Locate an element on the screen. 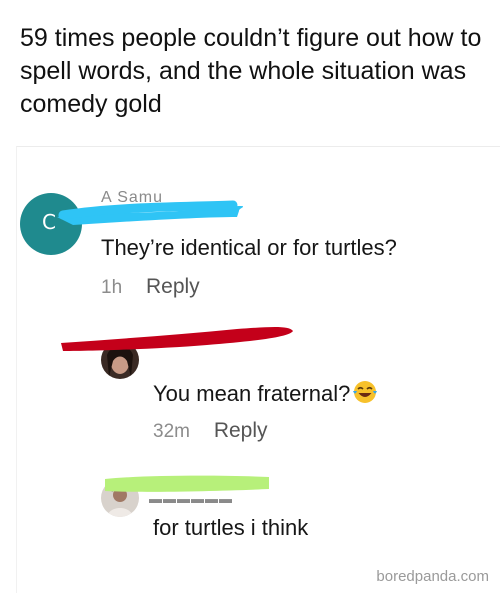 Image resolution: width=500 pixels, height=593 pixels. tears-of-joy-emoji-icon is located at coordinates (365, 392).